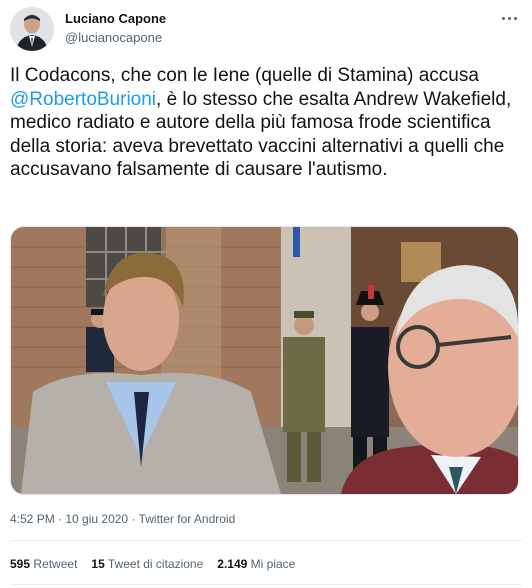  I want to click on tweet-source: Twitter for Android, so click(187, 519).